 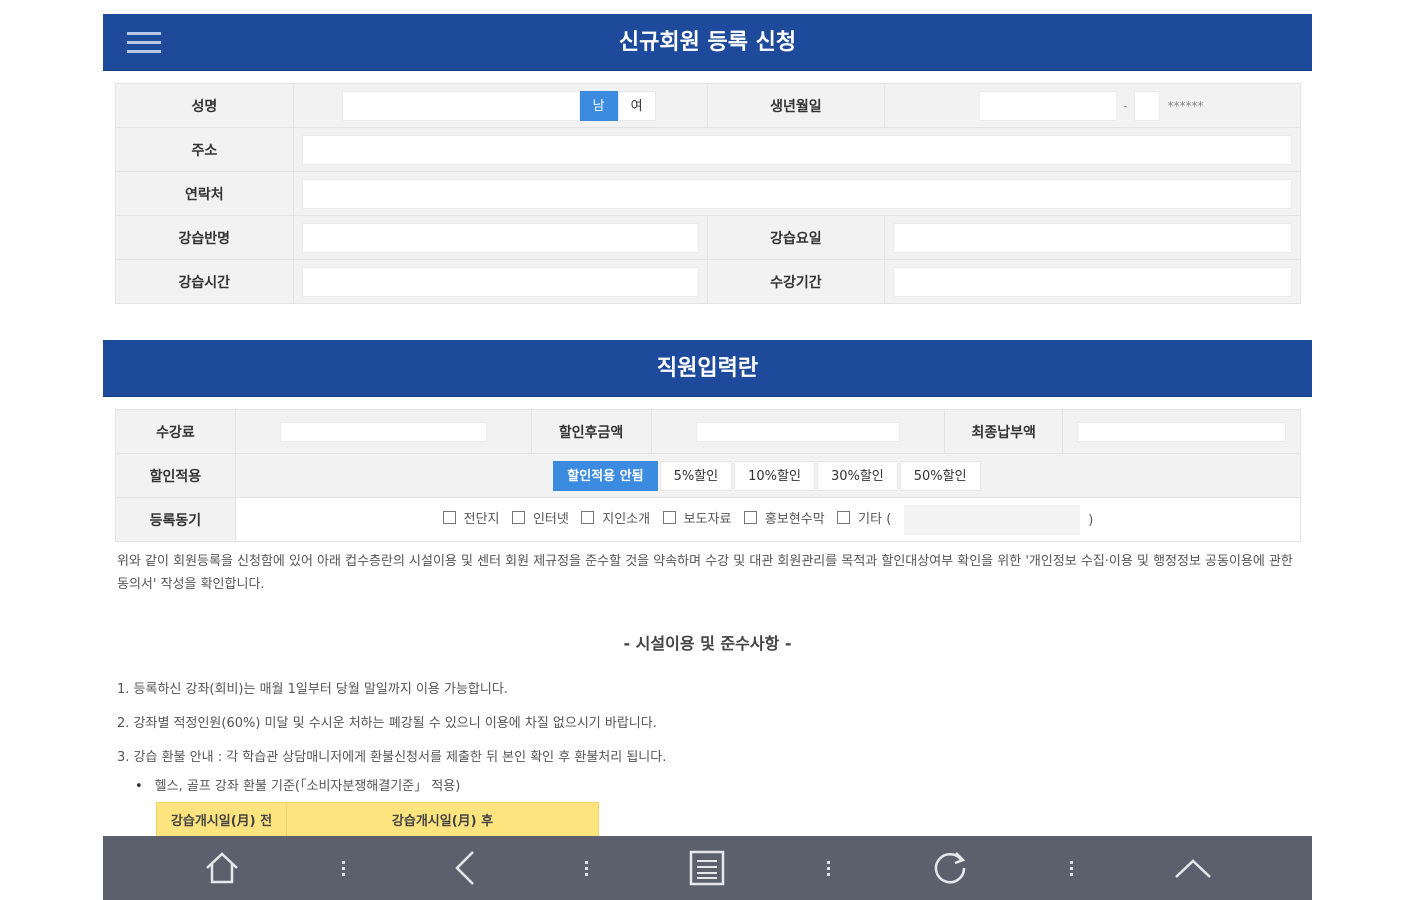 I want to click on discounted-input, so click(x=798, y=431).